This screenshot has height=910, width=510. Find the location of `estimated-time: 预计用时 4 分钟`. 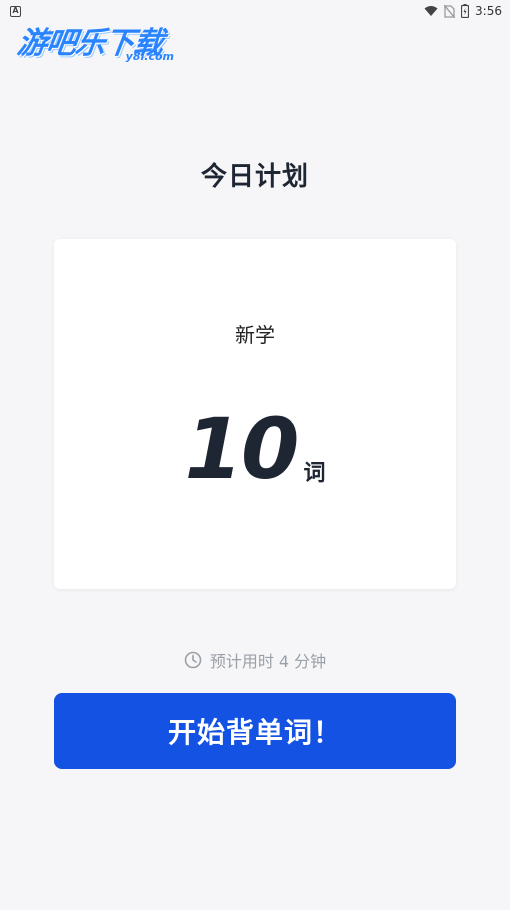

estimated-time: 预计用时 4 分钟 is located at coordinates (255, 660).